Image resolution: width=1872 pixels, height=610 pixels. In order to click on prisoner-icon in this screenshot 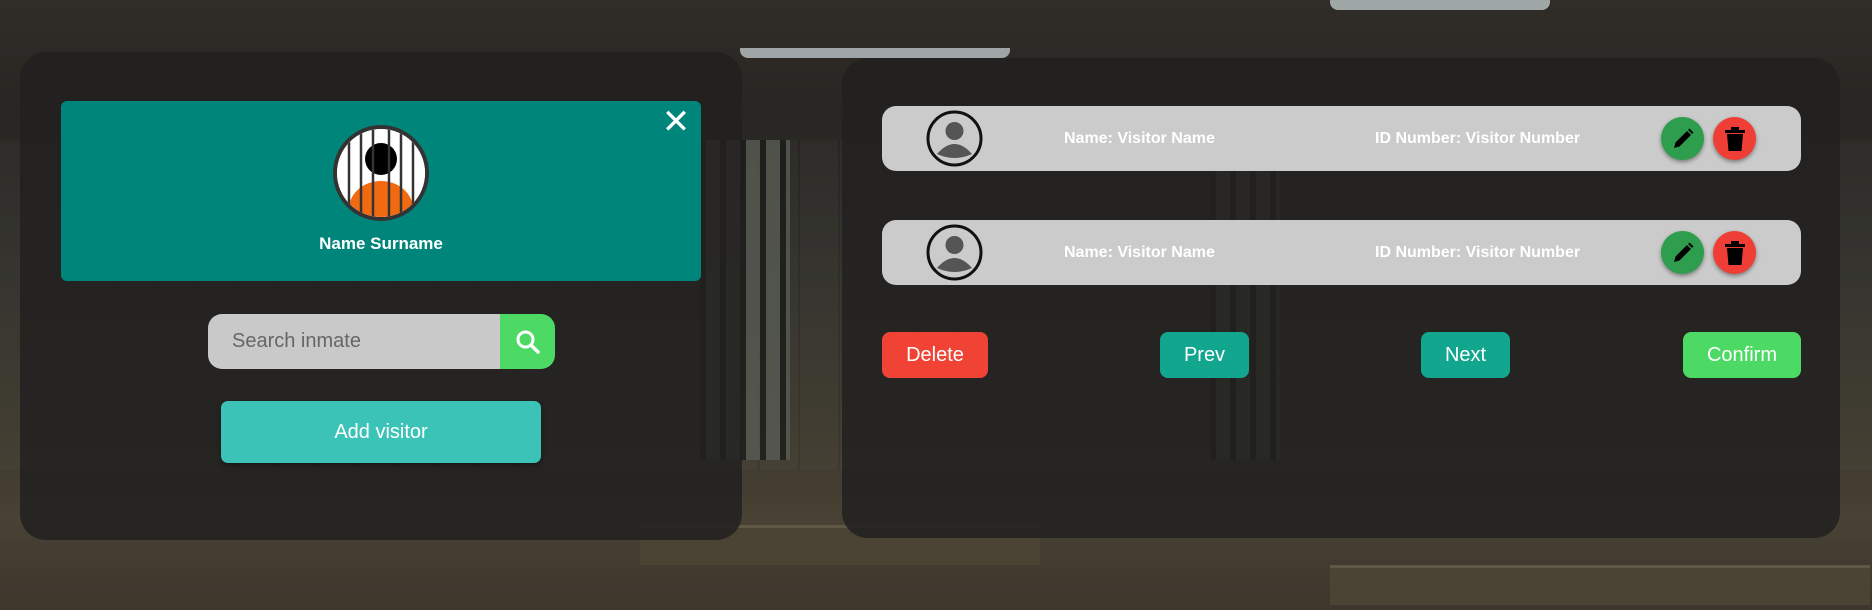, I will do `click(381, 173)`.